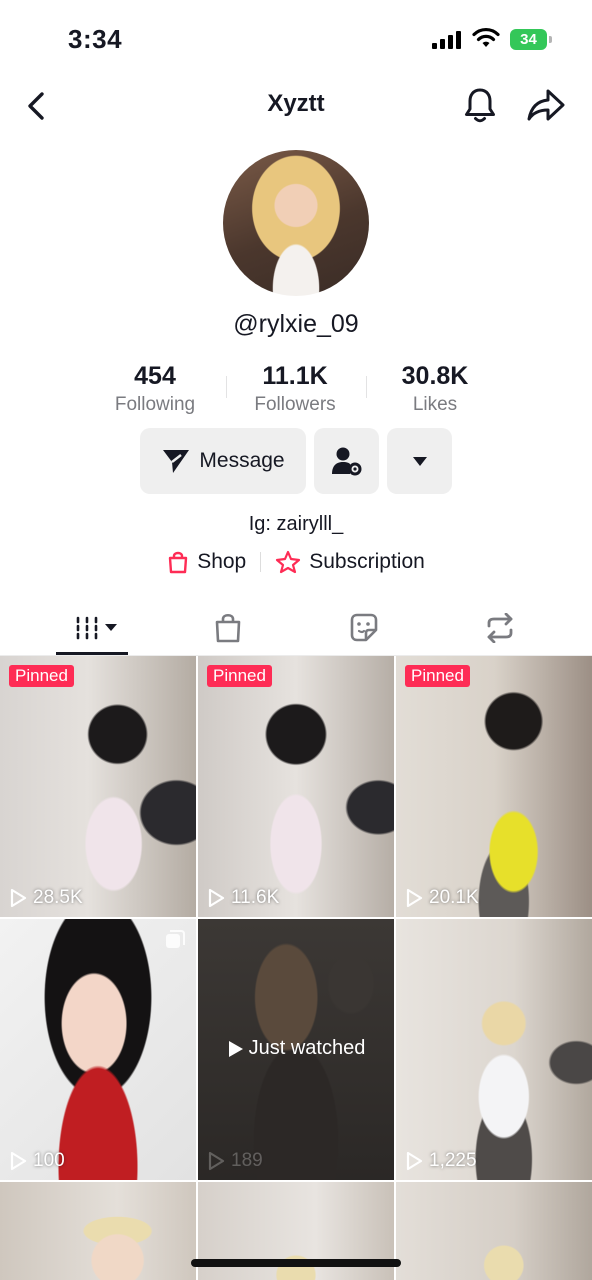 This screenshot has width=592, height=1280. I want to click on view-count-text: 28.5K, so click(58, 897).